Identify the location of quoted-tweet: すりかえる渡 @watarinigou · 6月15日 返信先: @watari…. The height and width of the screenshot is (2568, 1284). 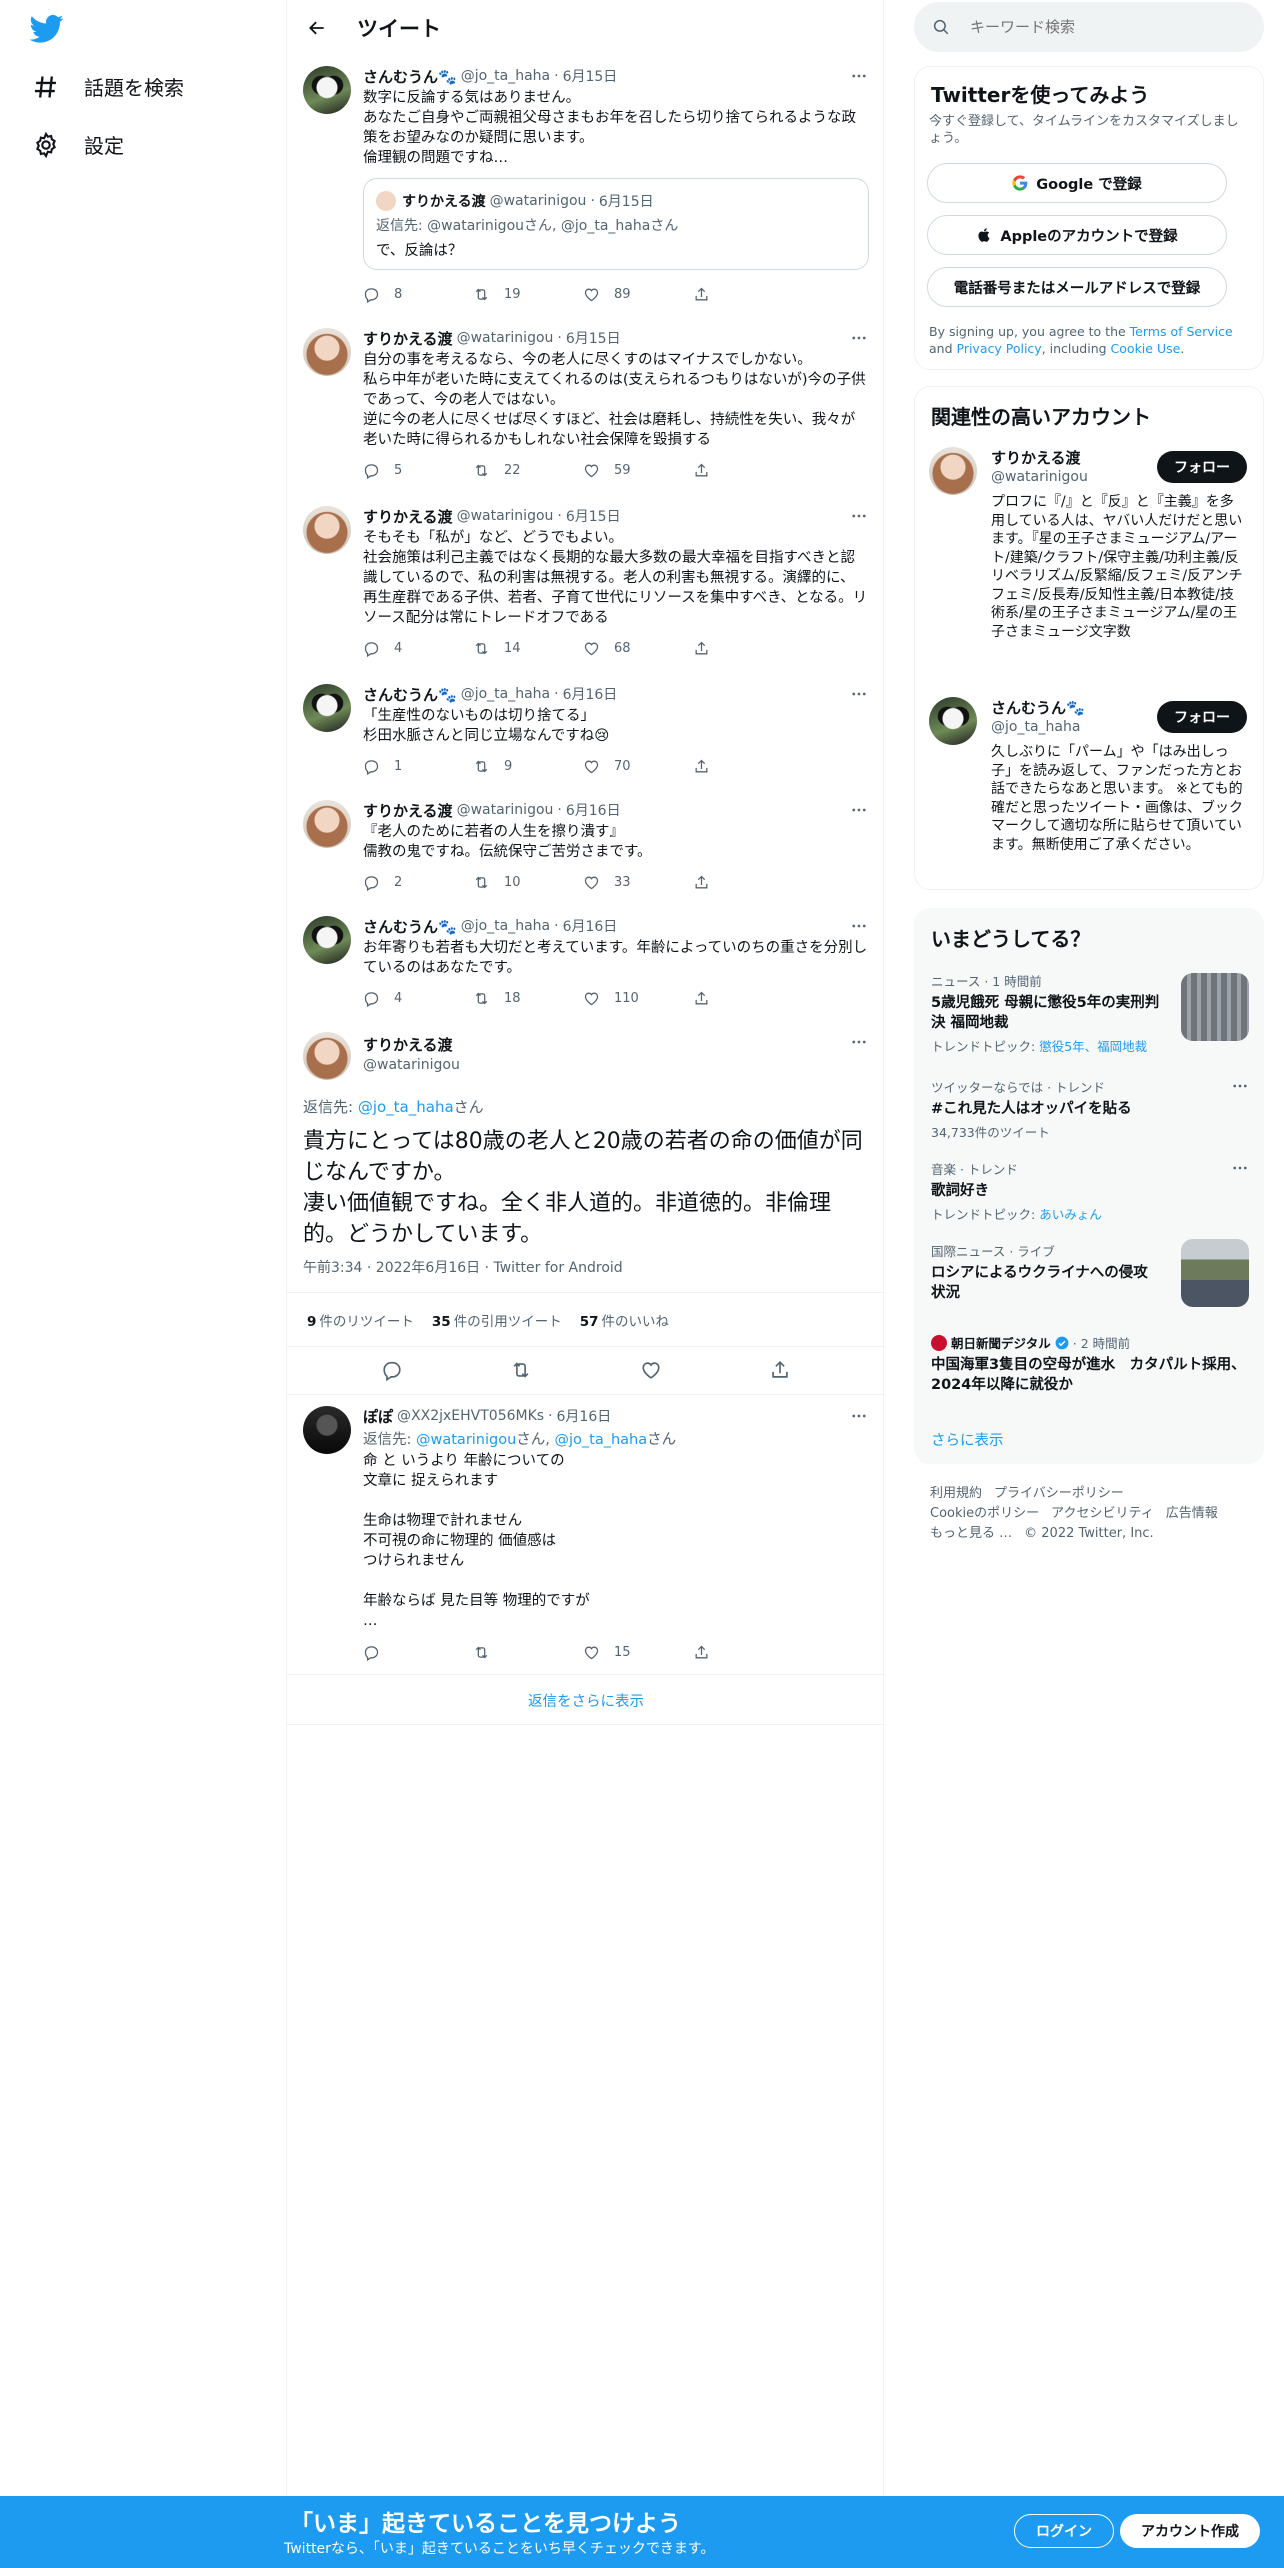
(616, 224).